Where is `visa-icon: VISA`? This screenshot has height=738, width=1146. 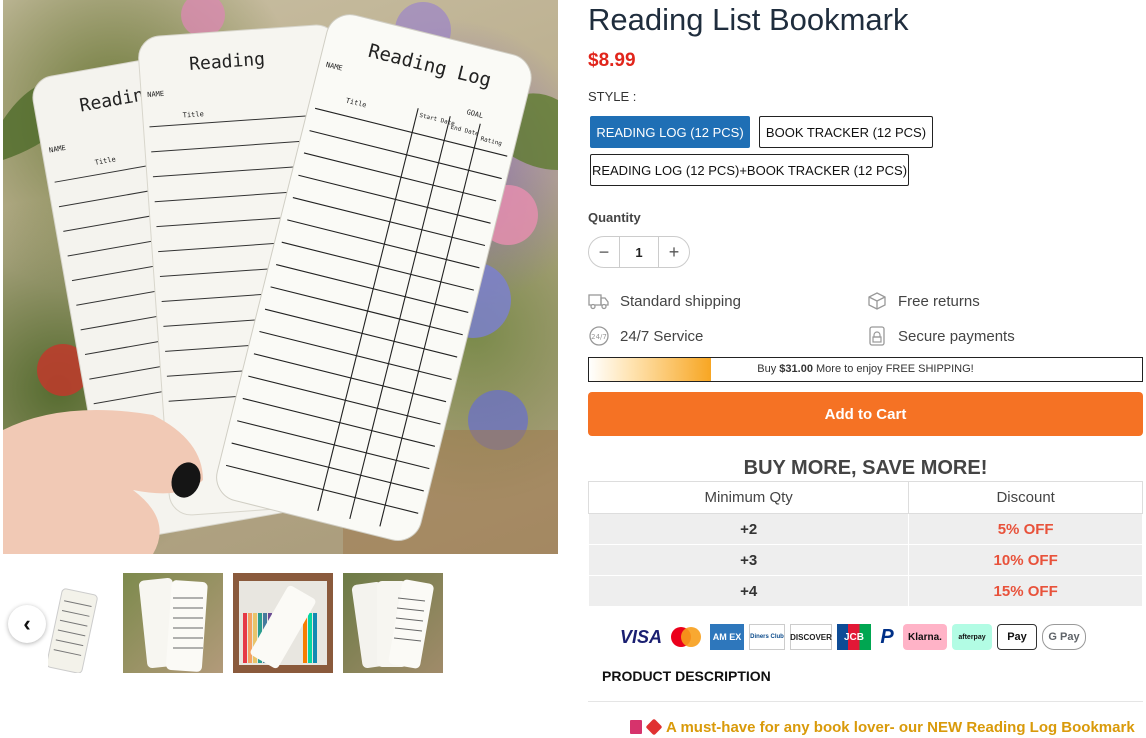 visa-icon: VISA is located at coordinates (641, 636).